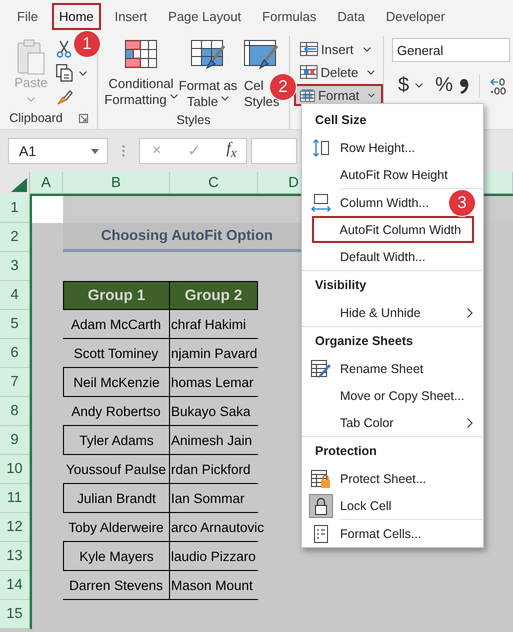 Image resolution: width=513 pixels, height=632 pixels. Describe the element at coordinates (366, 505) in the screenshot. I see `menu-item: Lock Cell` at that location.